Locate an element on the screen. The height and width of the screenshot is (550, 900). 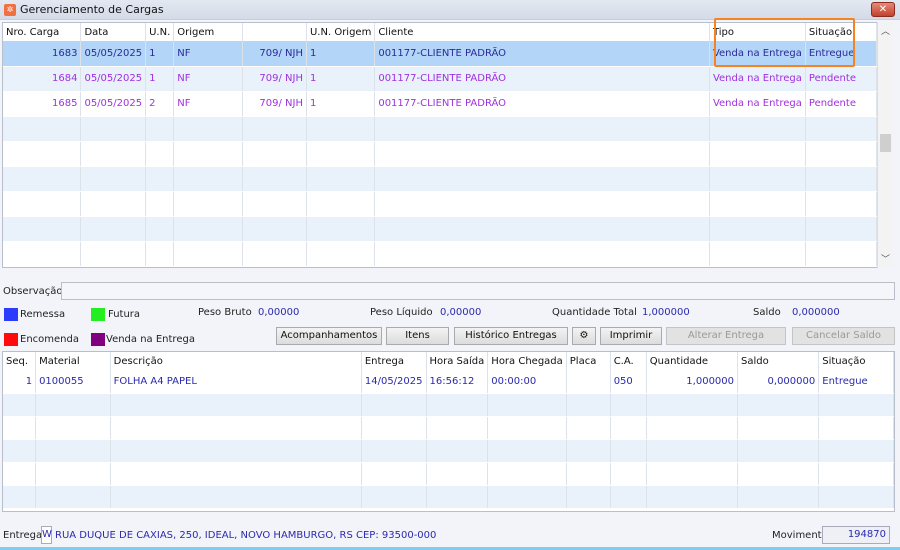
column-header: Hora Saída is located at coordinates (457, 361).